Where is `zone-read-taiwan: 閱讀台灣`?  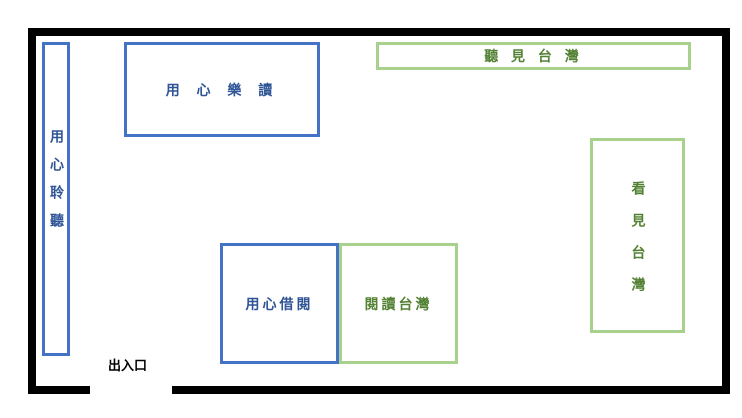
zone-read-taiwan: 閱讀台灣 is located at coordinates (398, 303).